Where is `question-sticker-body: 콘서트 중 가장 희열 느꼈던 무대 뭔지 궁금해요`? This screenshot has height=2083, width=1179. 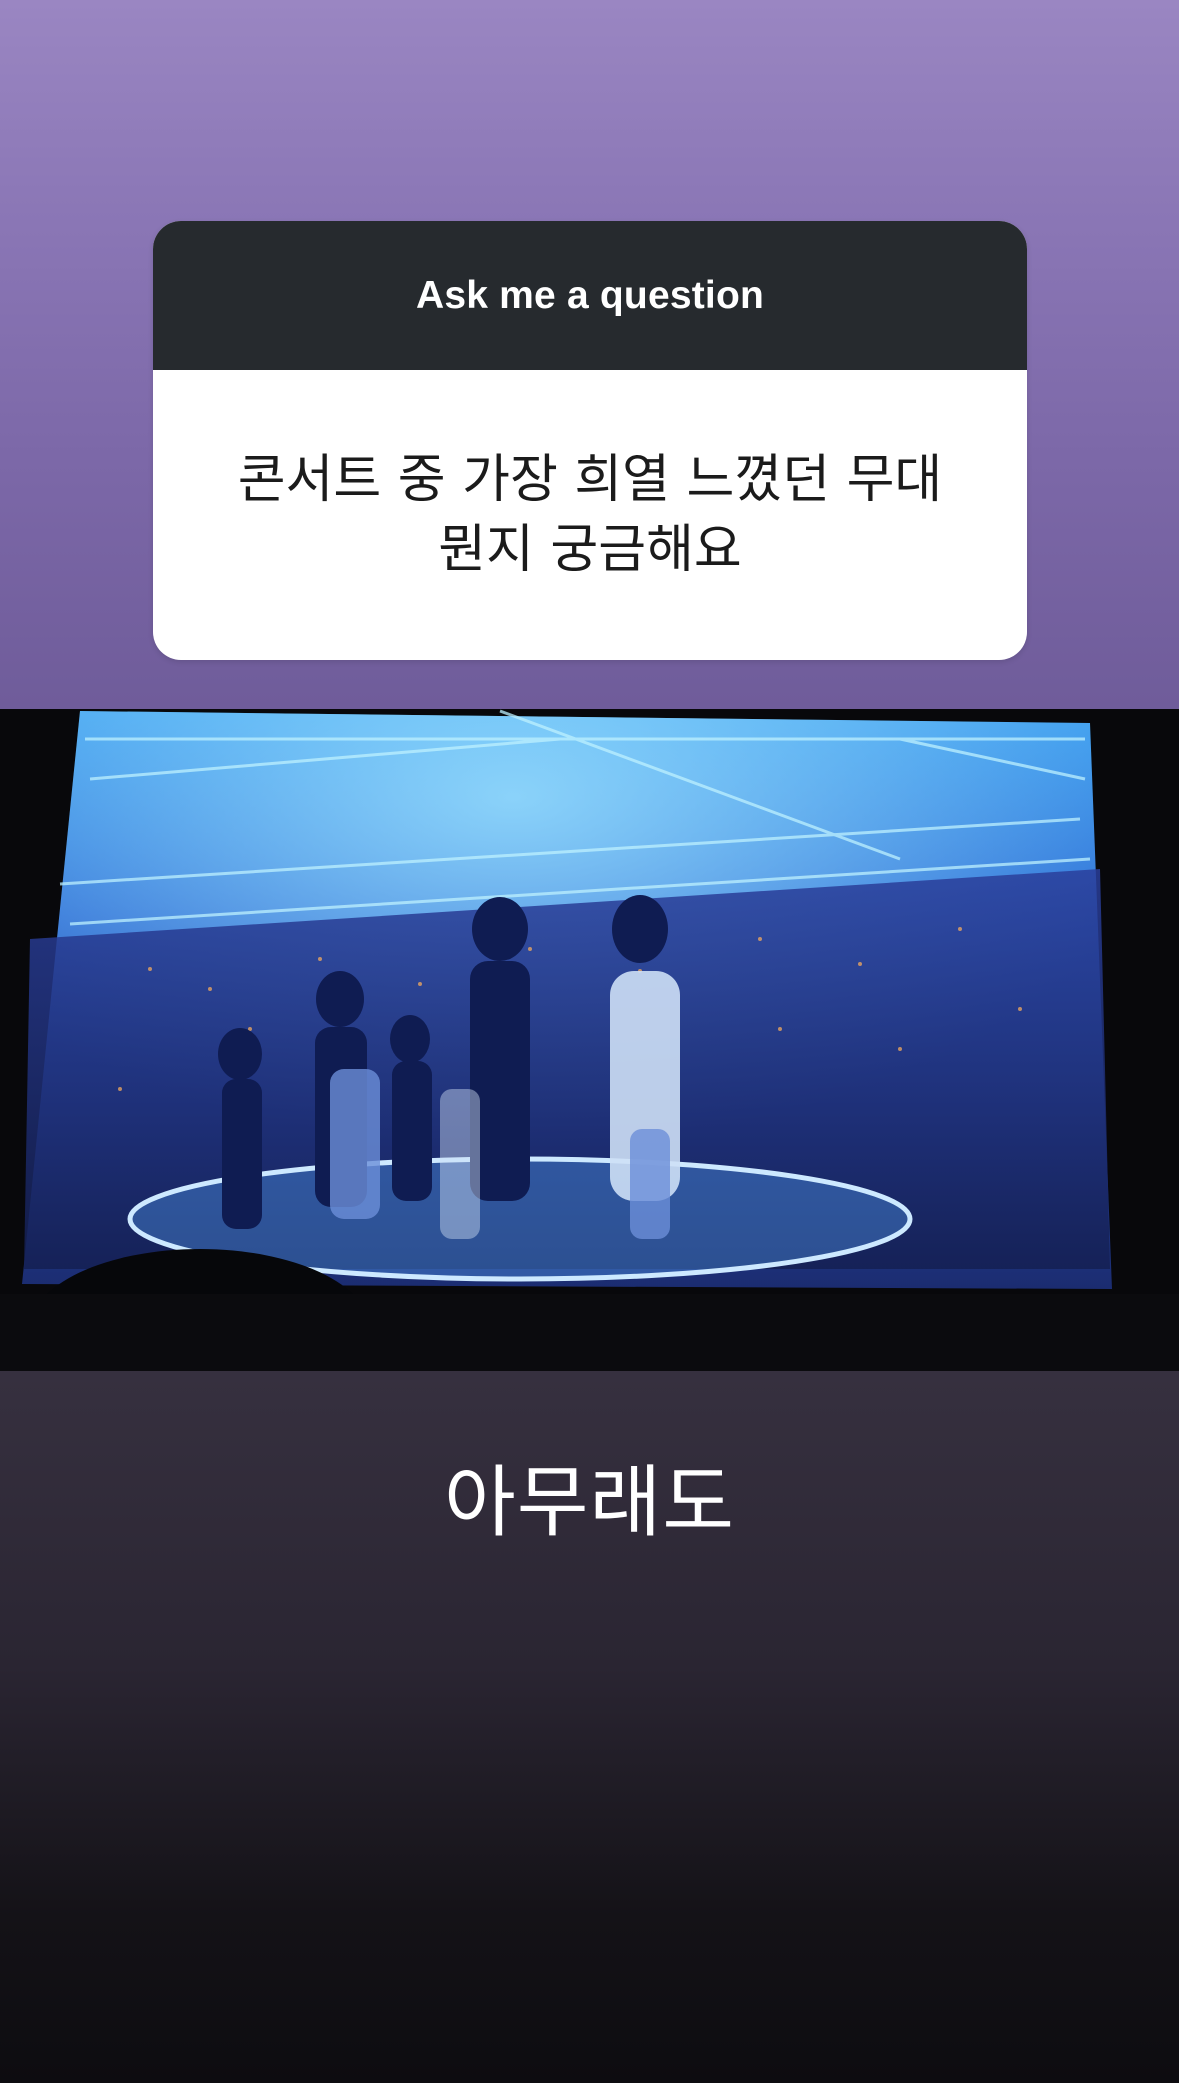
question-sticker-body: 콘서트 중 가장 희열 느꼈던 무대 뭔지 궁금해요 is located at coordinates (590, 515).